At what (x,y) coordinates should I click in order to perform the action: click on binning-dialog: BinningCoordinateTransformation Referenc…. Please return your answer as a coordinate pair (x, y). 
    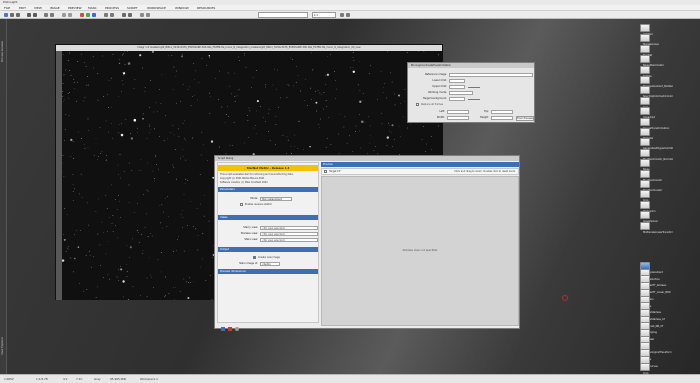
    Looking at the image, I should click on (471, 92).